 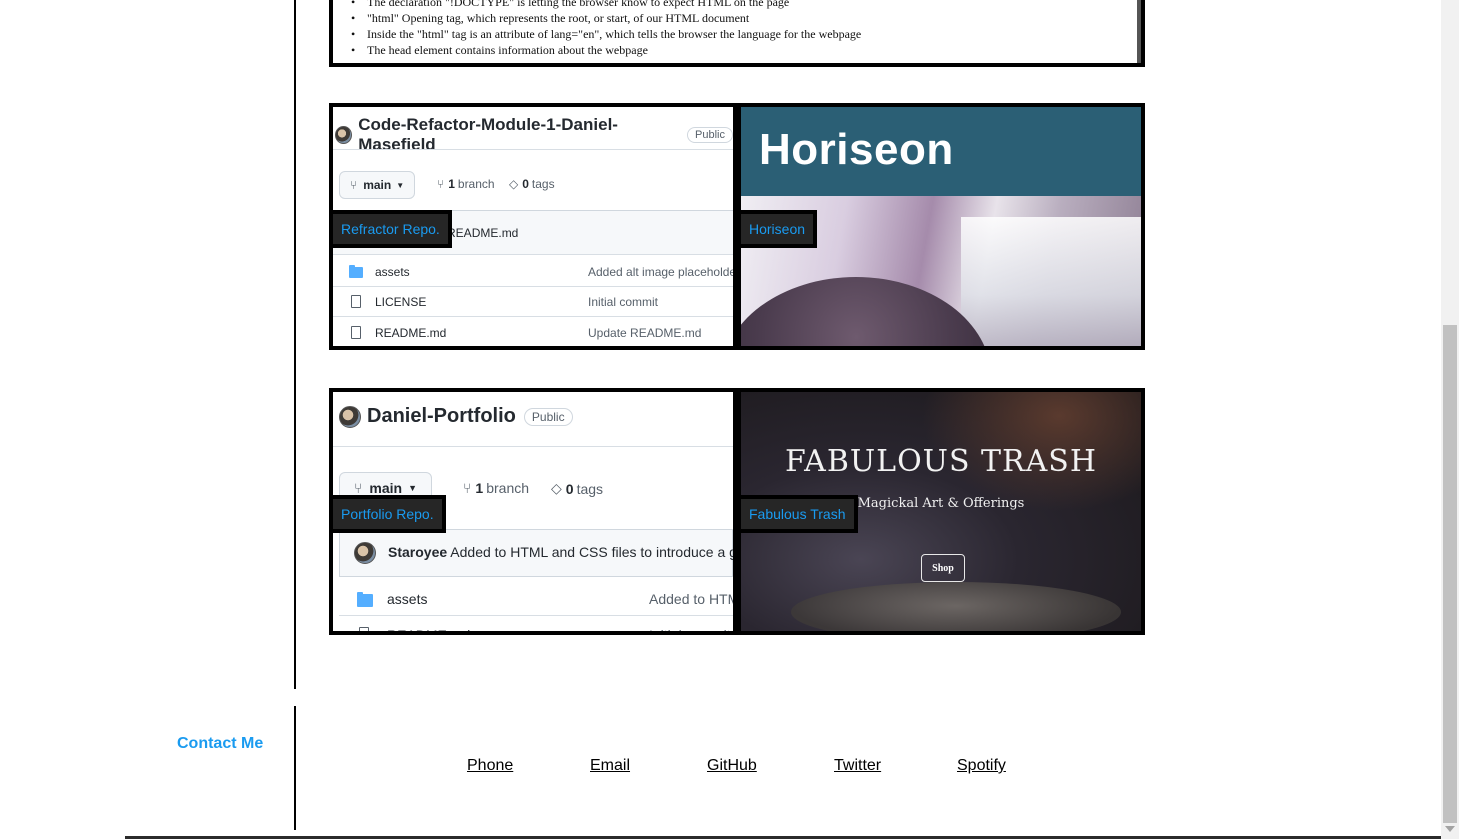 I want to click on file-name: LICENSE, so click(x=401, y=301).